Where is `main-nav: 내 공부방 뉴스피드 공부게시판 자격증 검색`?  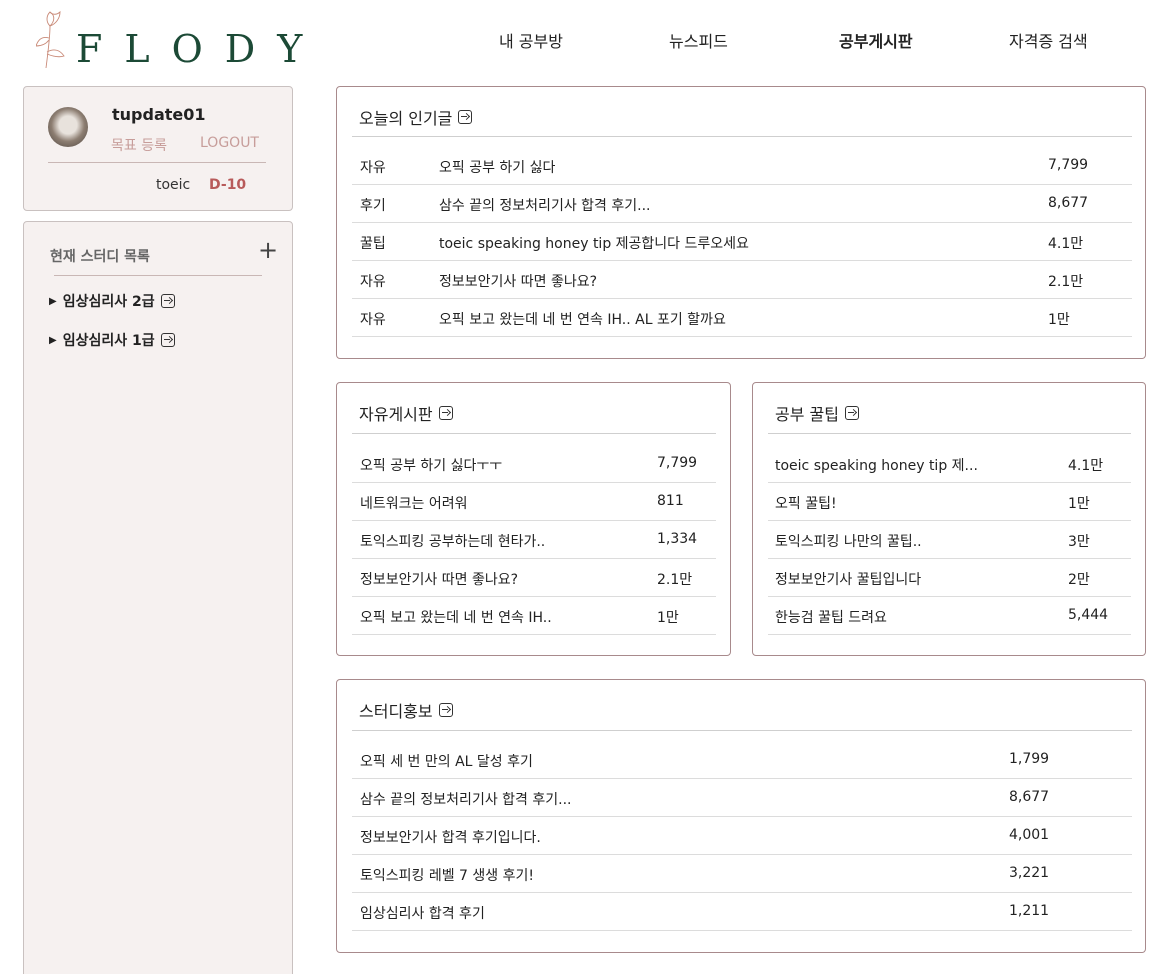
main-nav: 내 공부방 뉴스피드 공부게시판 자격증 검색 is located at coordinates (586, 40).